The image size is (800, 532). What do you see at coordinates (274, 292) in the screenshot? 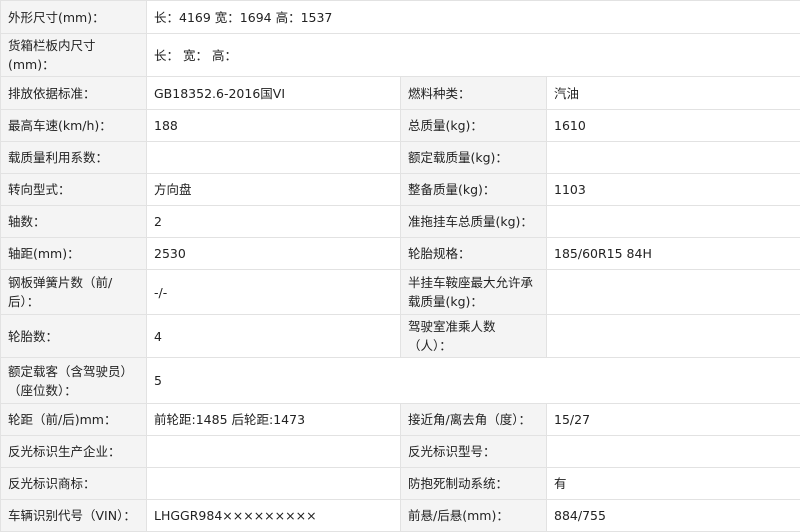
I see `spec-value: -/-` at bounding box center [274, 292].